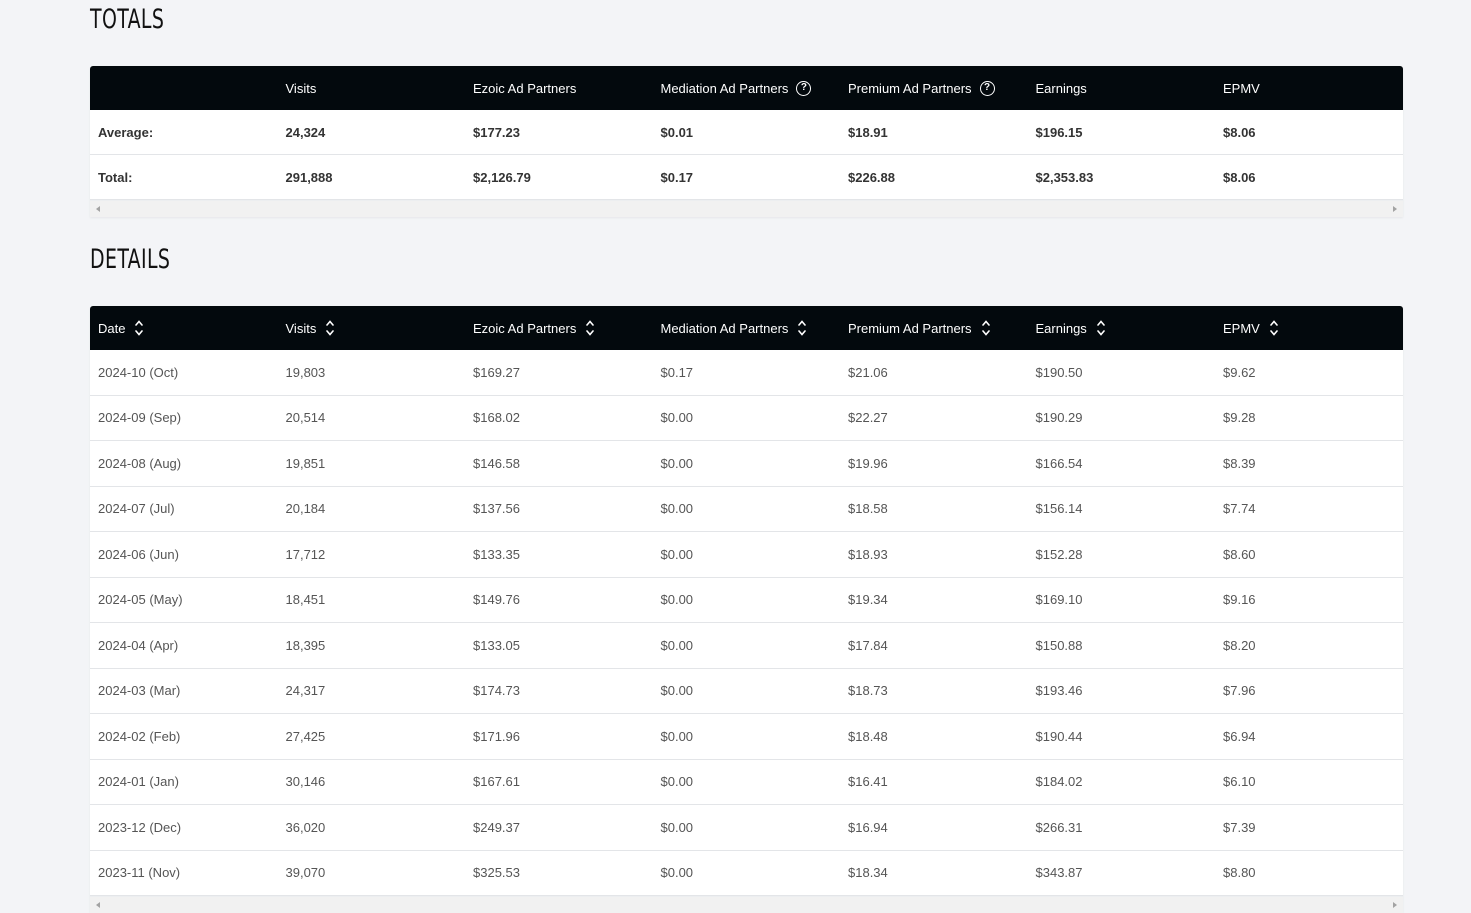  I want to click on details-cell-date: 2024-10 (Oct), so click(138, 372).